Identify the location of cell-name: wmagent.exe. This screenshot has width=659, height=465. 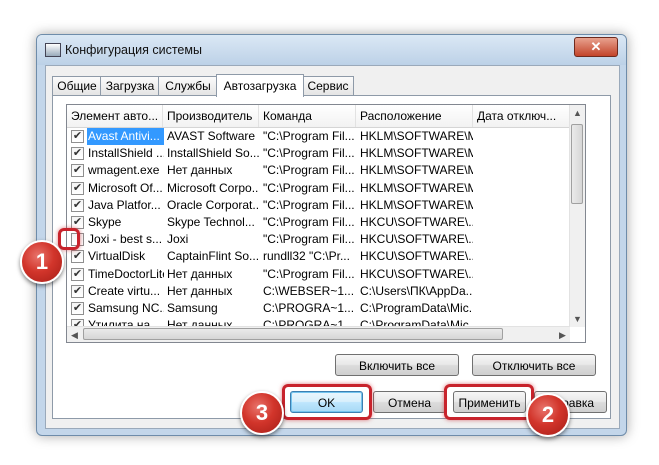
(124, 170).